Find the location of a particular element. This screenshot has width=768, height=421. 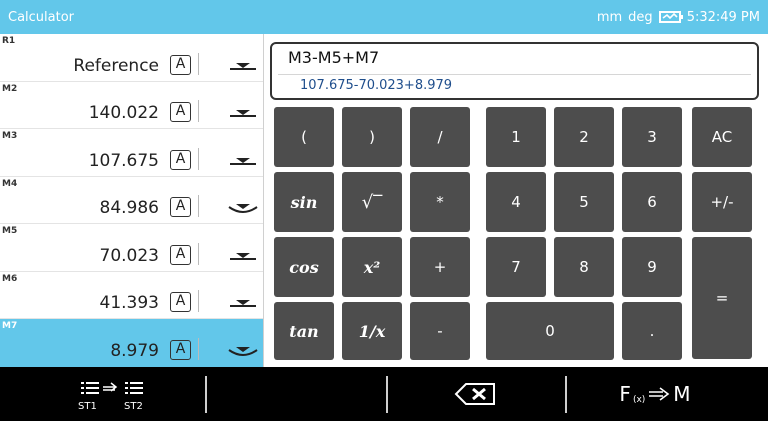

list-item: M6 41.393 A is located at coordinates (131, 295).